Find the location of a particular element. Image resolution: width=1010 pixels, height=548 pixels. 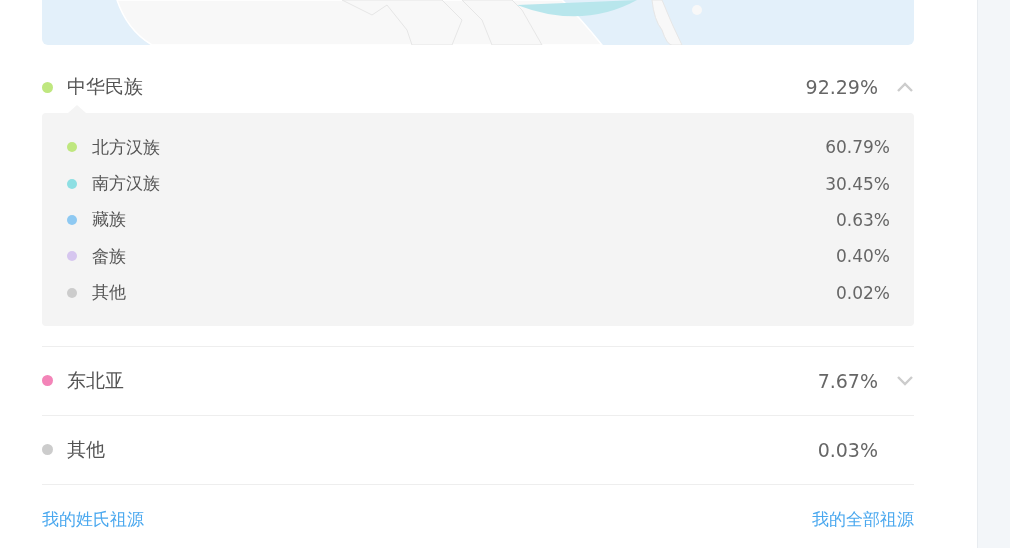

subgroup-name: 畲族 is located at coordinates (109, 256).